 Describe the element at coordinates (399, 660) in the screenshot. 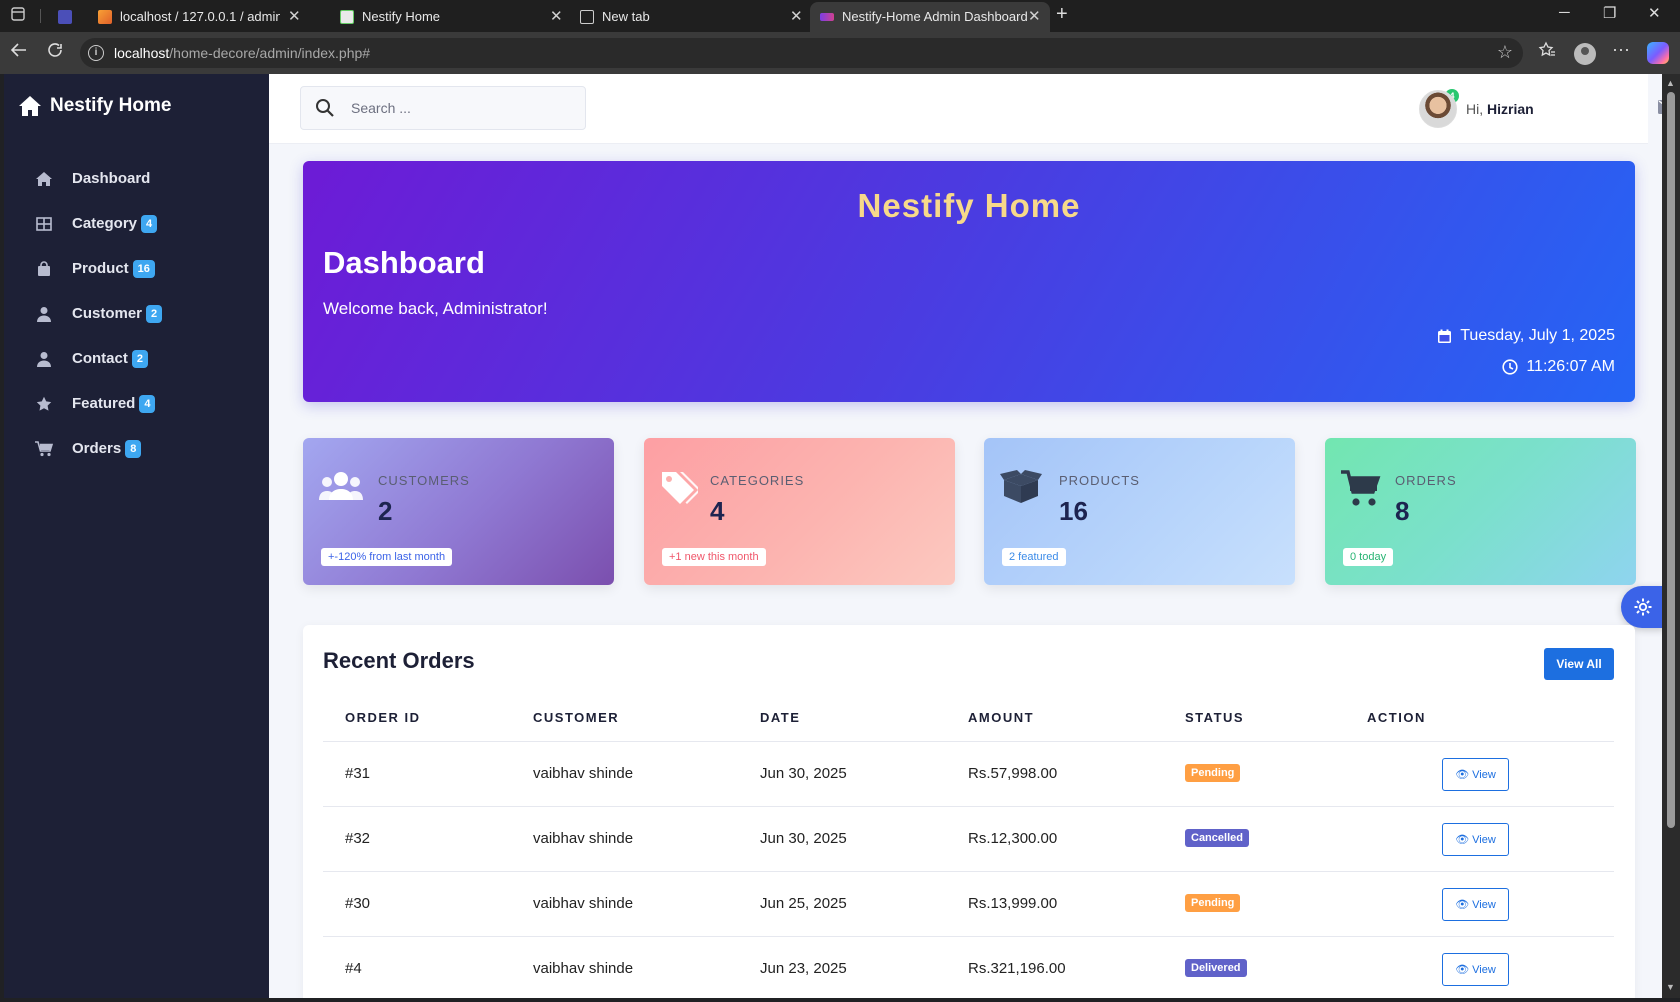

I see `section-title: Recent Orders` at that location.